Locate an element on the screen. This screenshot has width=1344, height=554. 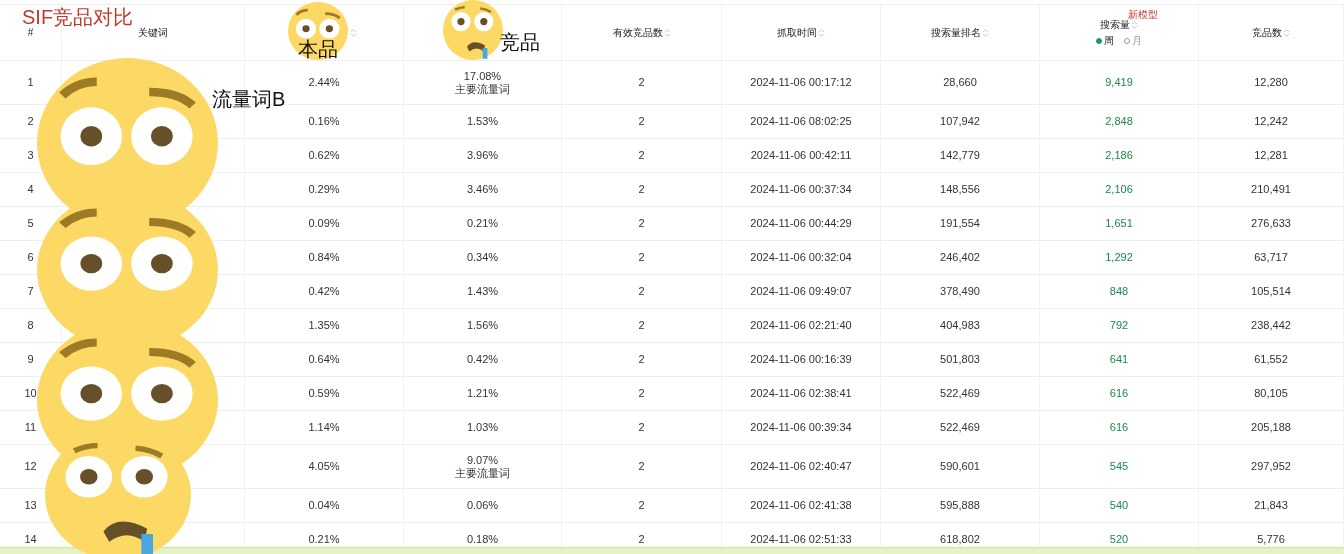
table-cell: 2,848 is located at coordinates (1119, 121).